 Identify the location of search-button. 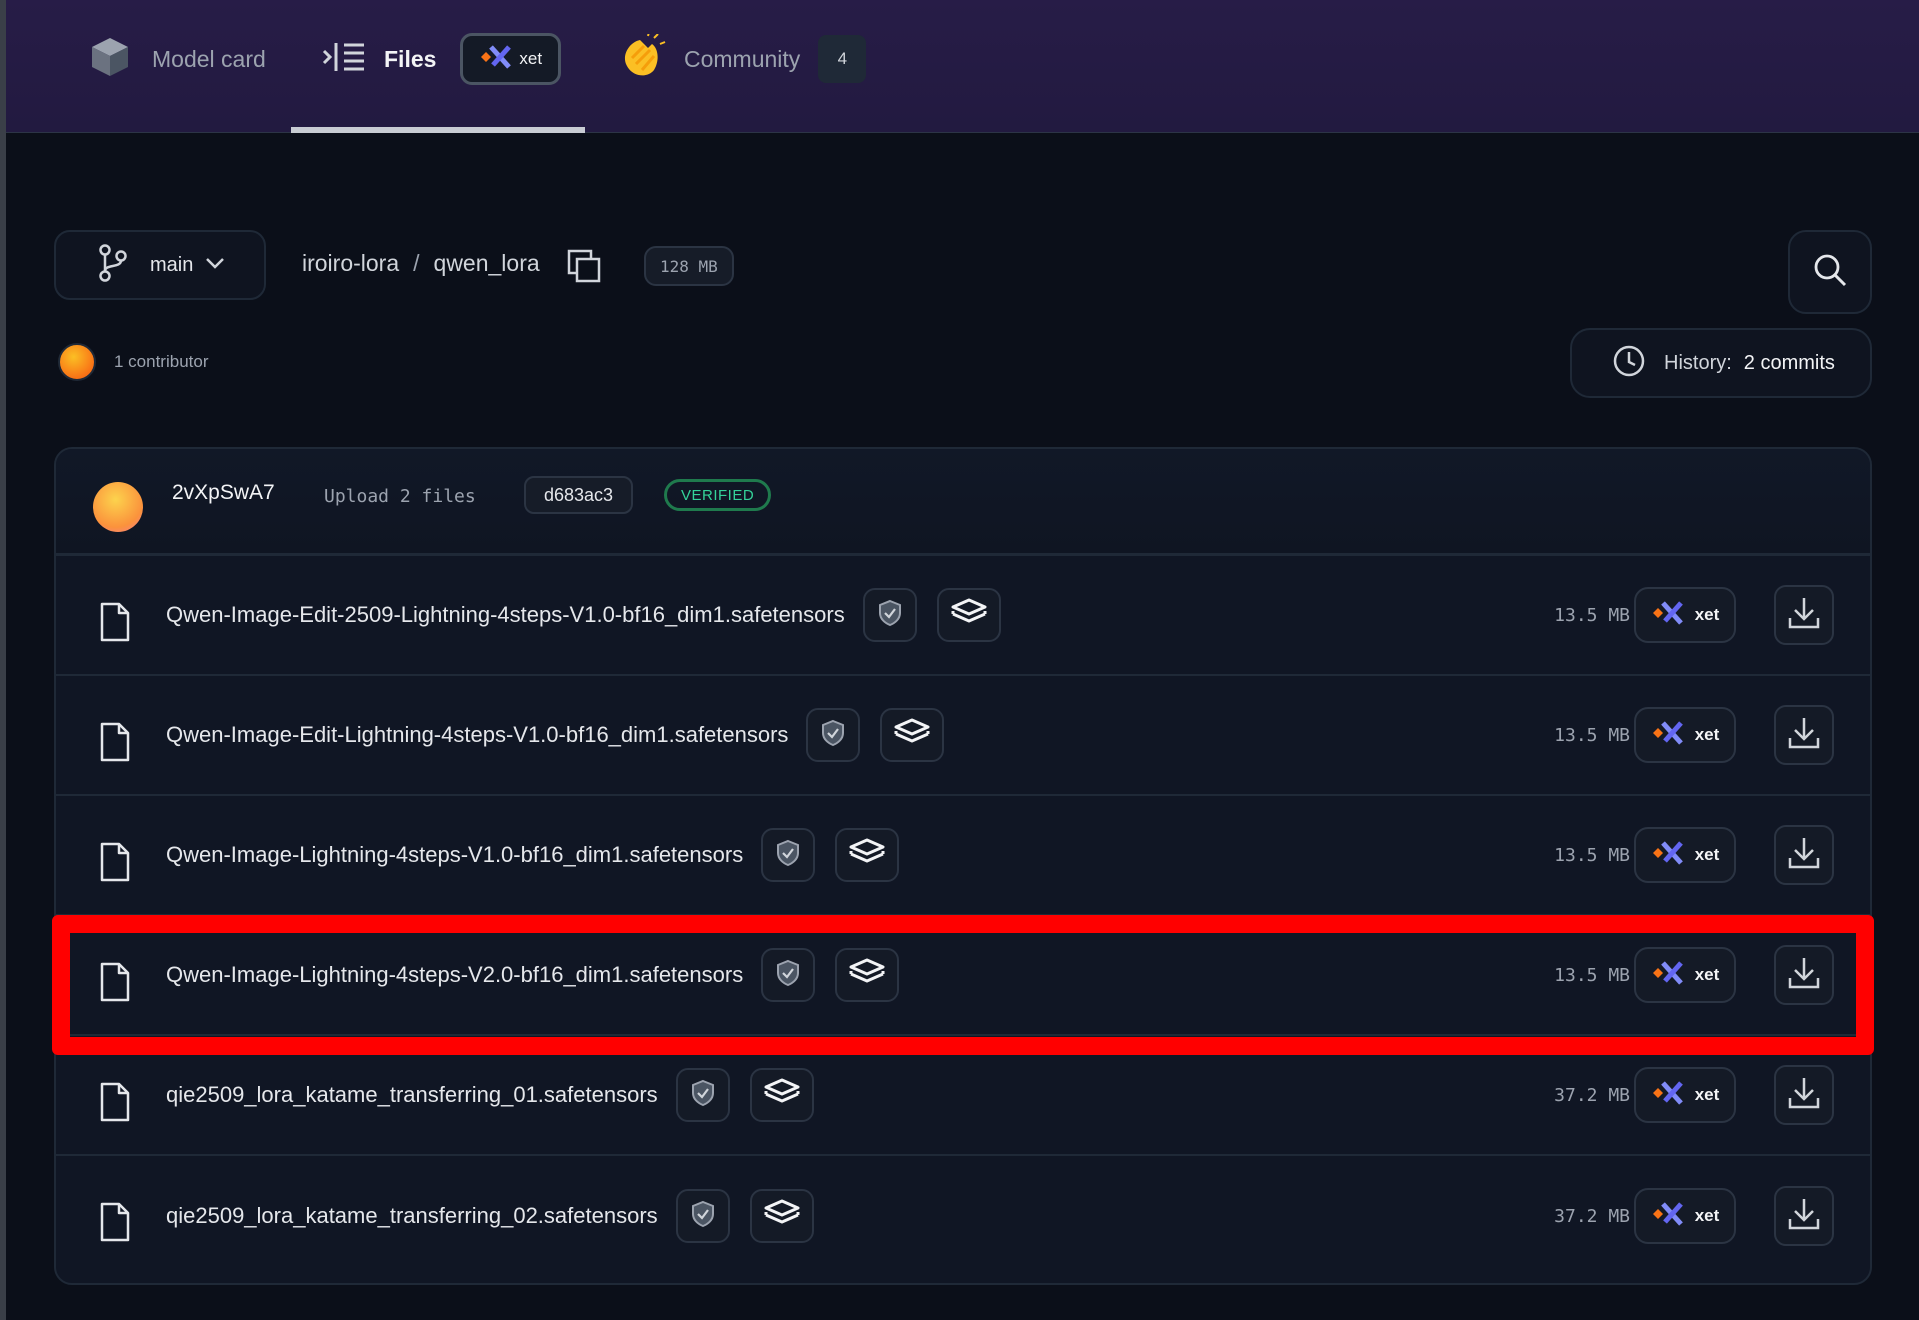
(1830, 272).